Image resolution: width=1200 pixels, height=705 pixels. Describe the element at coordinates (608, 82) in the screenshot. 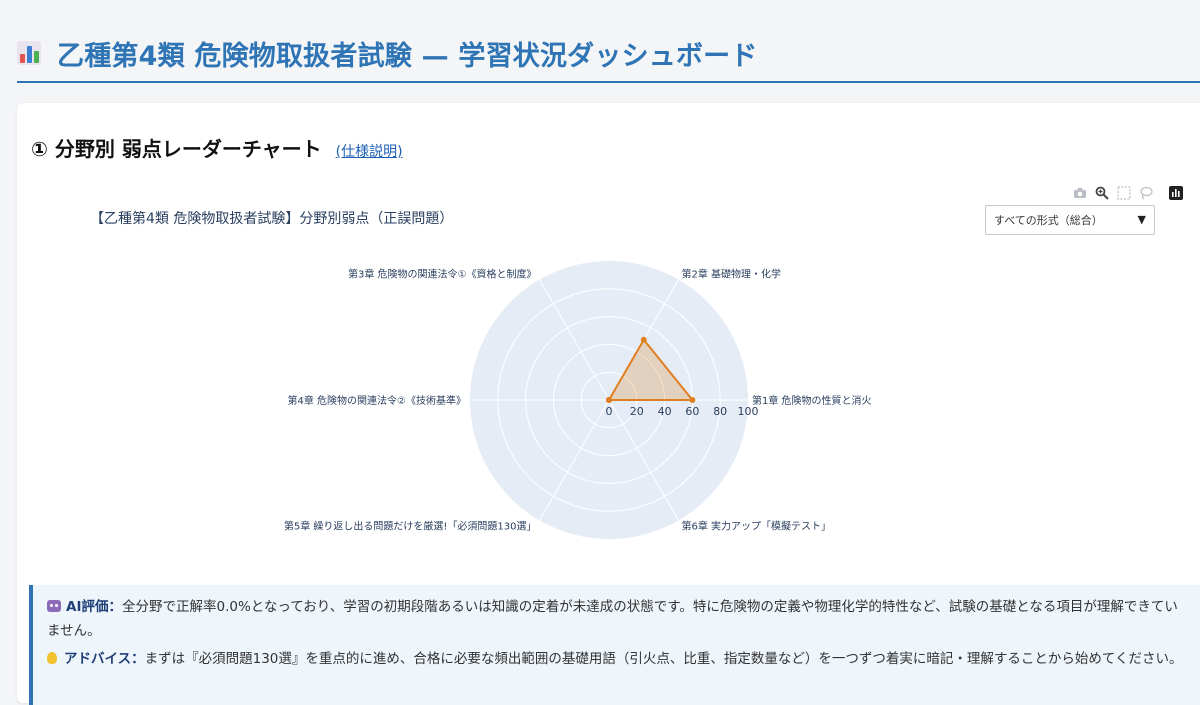

I see `header-divider` at that location.